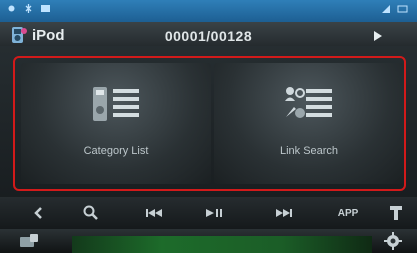  I want to click on status-icons-right, so click(395, 9).